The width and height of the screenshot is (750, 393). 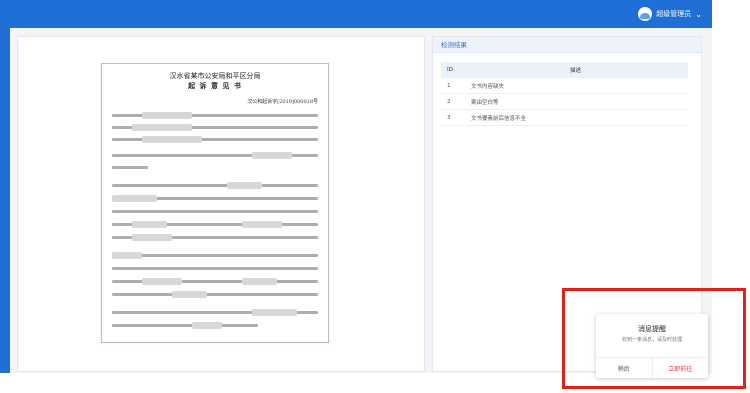 What do you see at coordinates (449, 85) in the screenshot?
I see `row-id: 1` at bounding box center [449, 85].